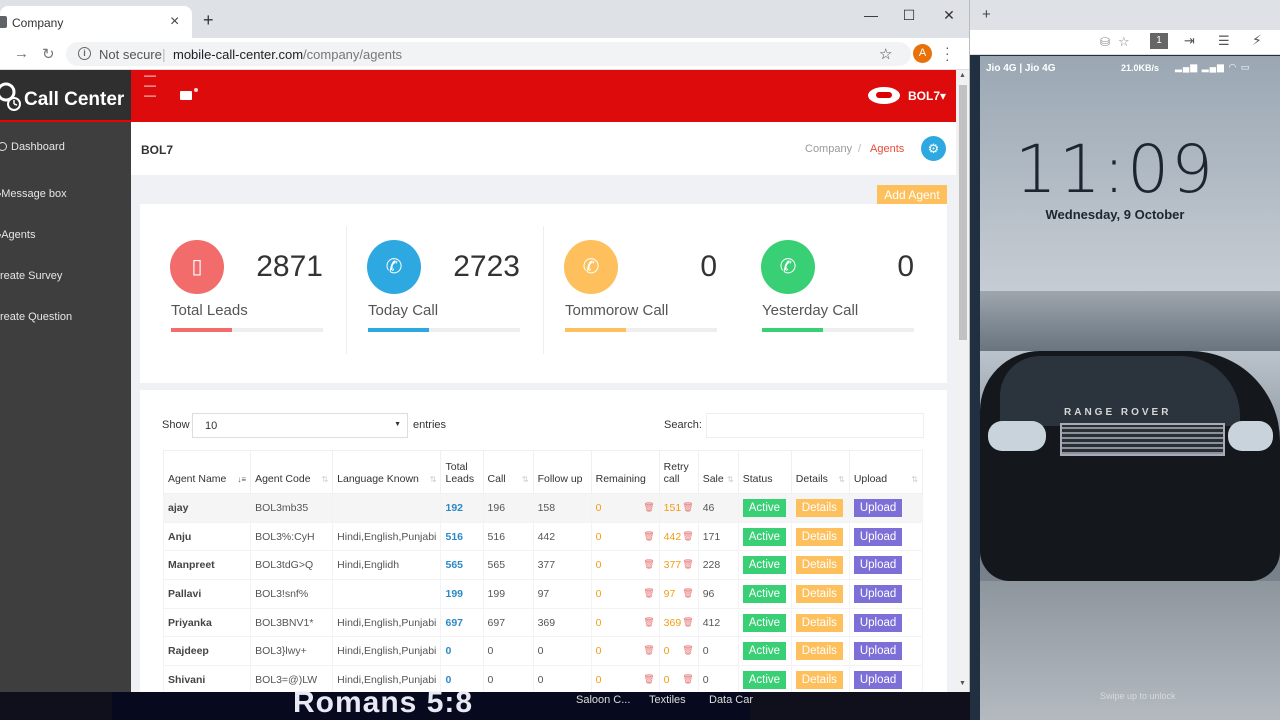 The image size is (1280, 720). What do you see at coordinates (820, 472) in the screenshot?
I see `column-header-details: Details ⇅` at bounding box center [820, 472].